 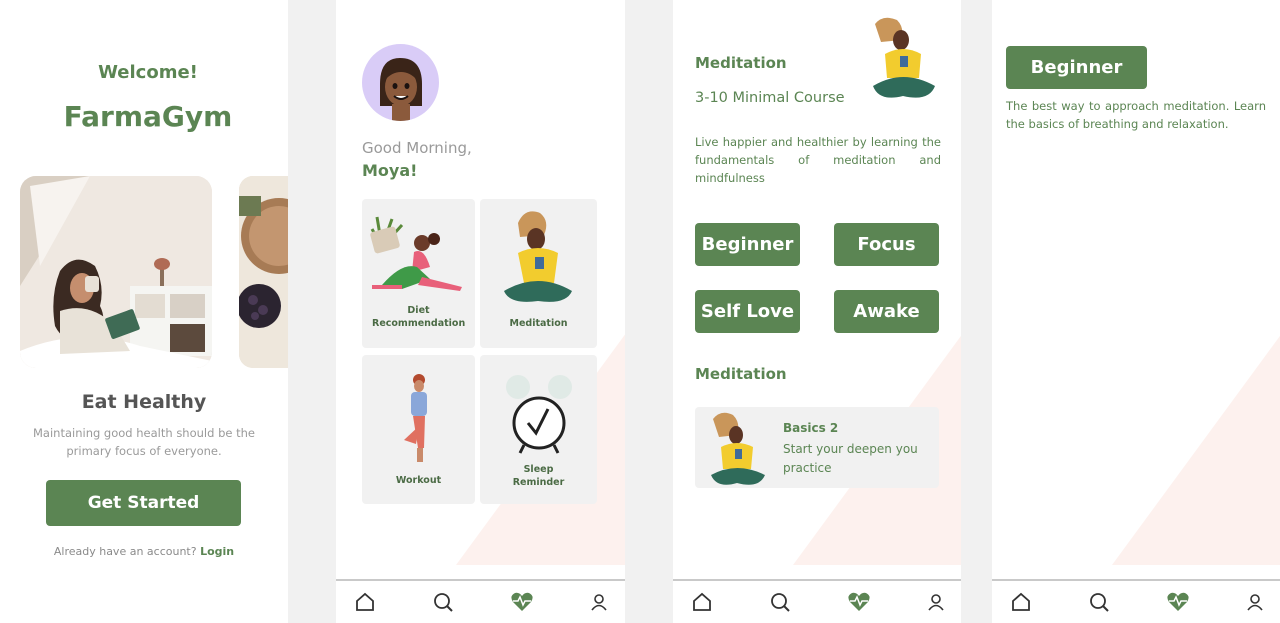 I want to click on welcome-greeting: Welcome!, so click(x=148, y=72).